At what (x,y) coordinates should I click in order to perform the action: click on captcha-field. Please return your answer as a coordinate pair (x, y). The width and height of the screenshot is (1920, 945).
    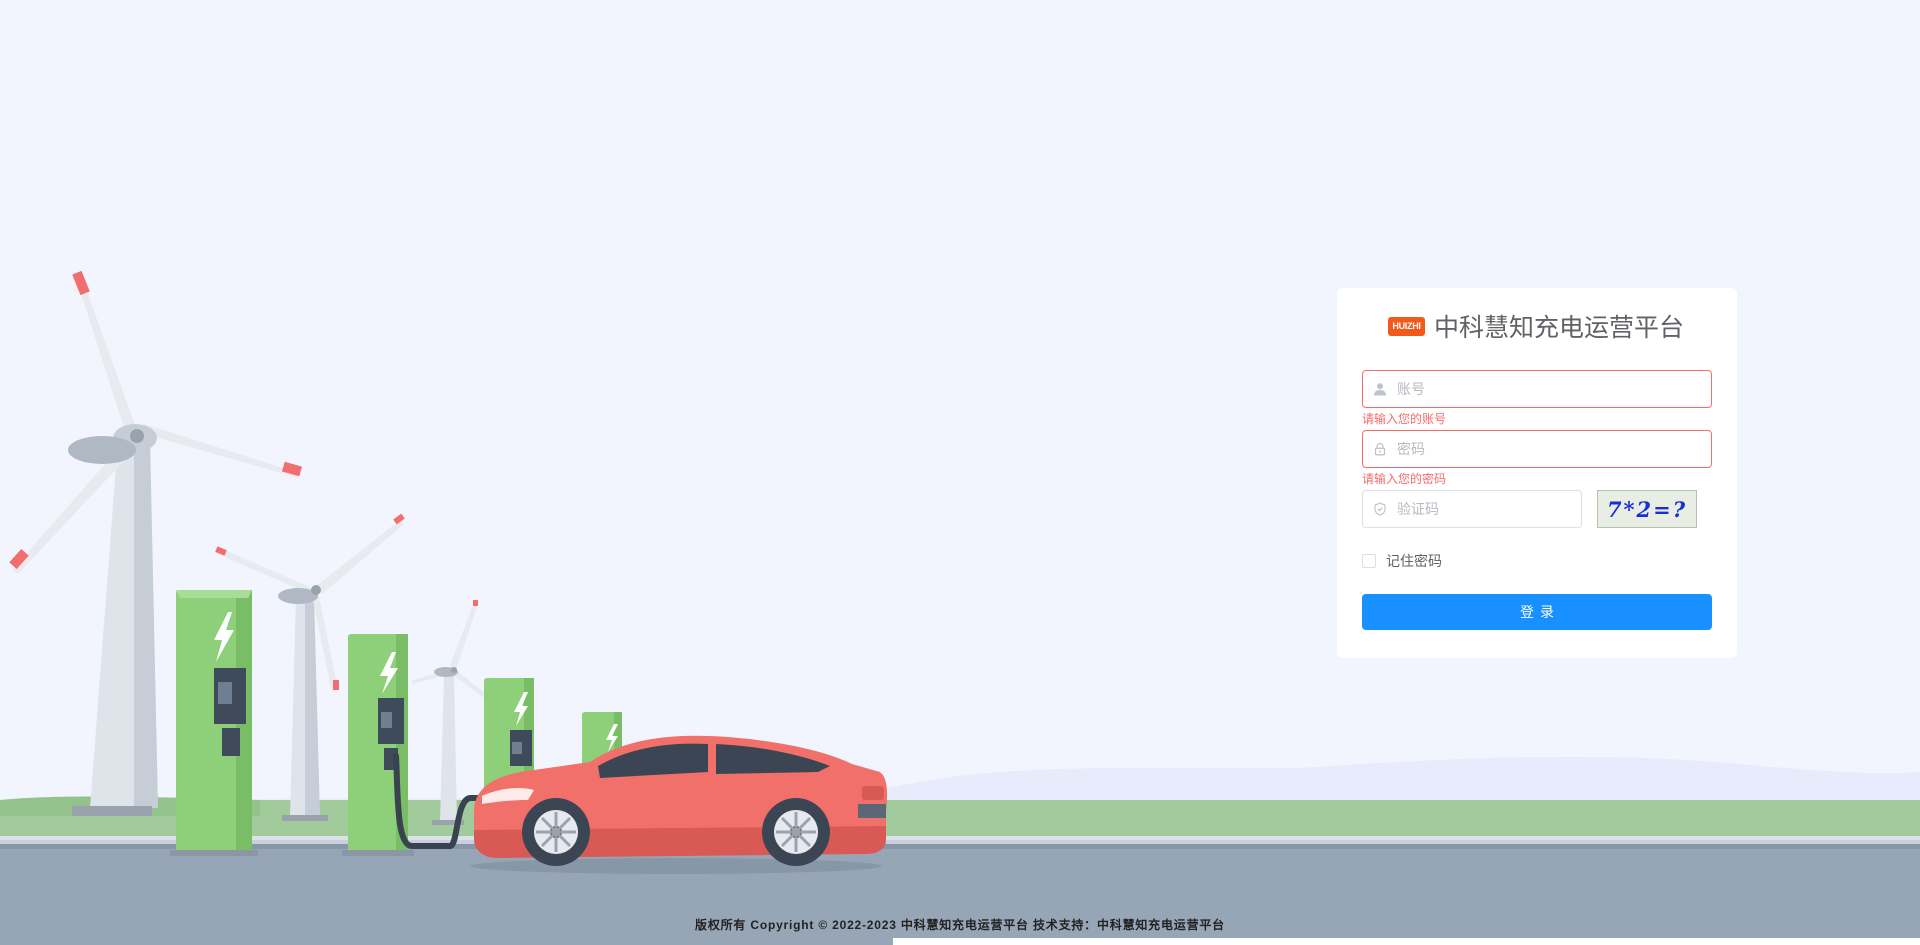
    Looking at the image, I should click on (1472, 509).